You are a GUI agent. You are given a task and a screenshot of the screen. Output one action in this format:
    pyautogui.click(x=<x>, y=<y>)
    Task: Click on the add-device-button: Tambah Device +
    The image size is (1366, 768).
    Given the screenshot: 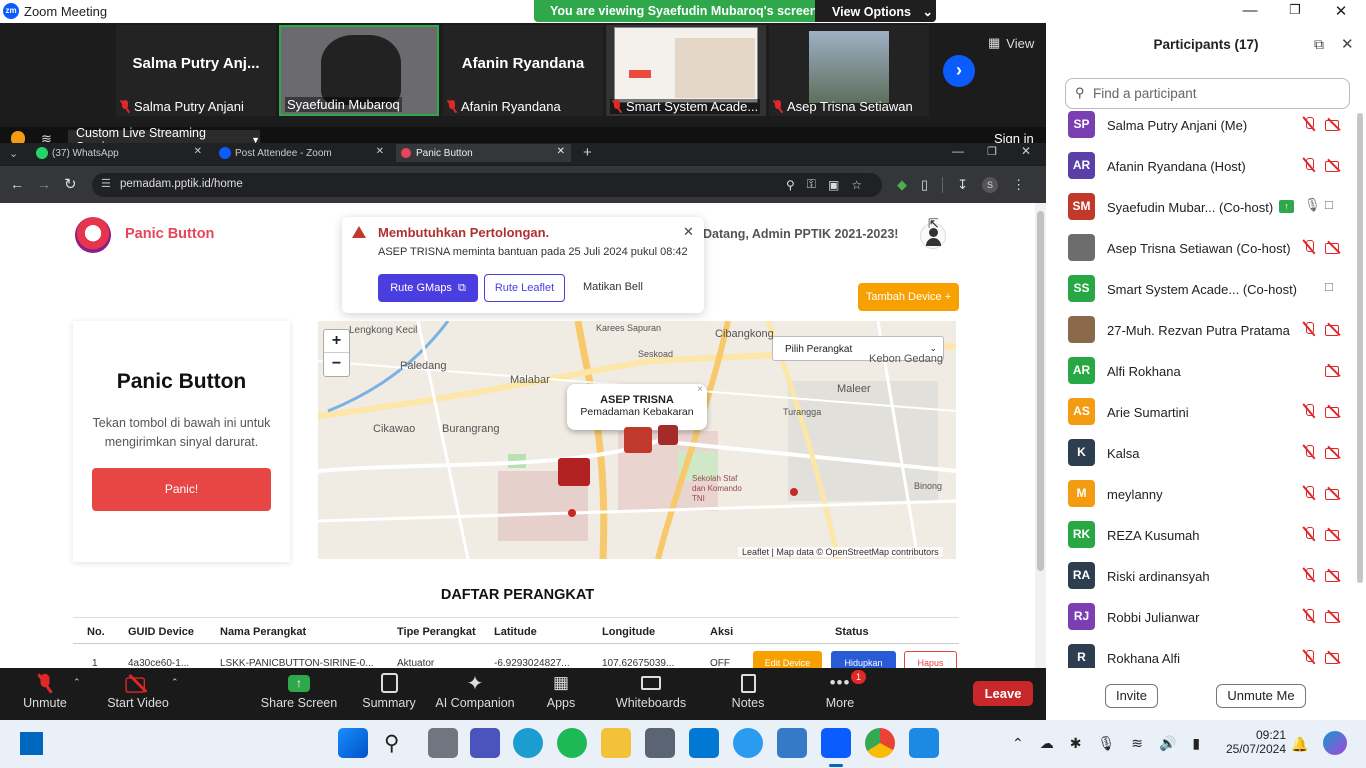 What is the action you would take?
    pyautogui.click(x=908, y=297)
    